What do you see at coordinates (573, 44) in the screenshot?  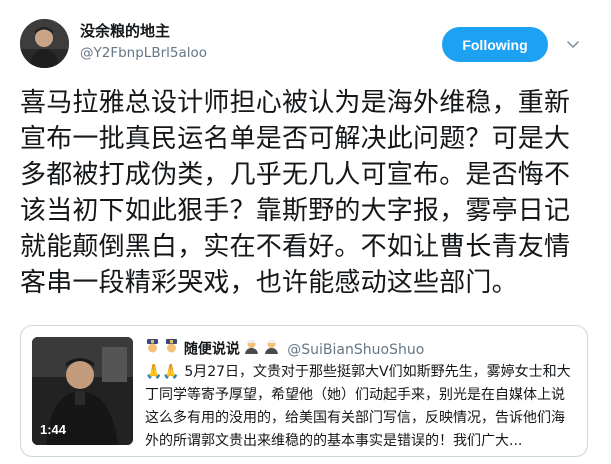 I see `chevron-down-icon` at bounding box center [573, 44].